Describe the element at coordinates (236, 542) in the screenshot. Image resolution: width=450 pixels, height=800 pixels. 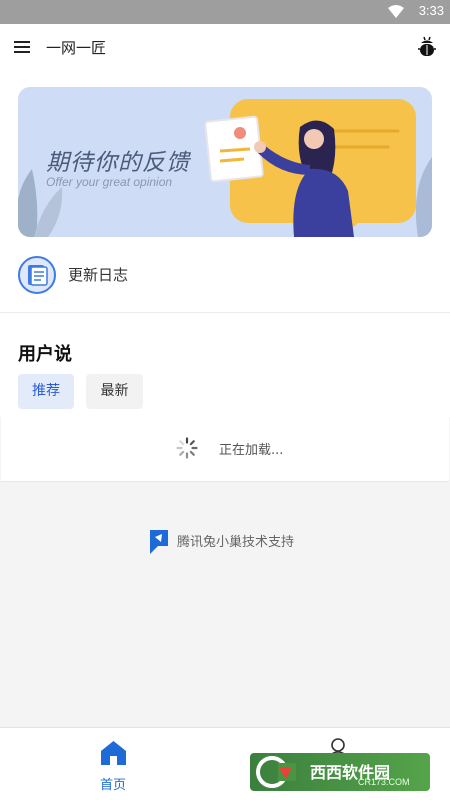
I see `support-text: 腾讯兔小巢技术支持` at that location.